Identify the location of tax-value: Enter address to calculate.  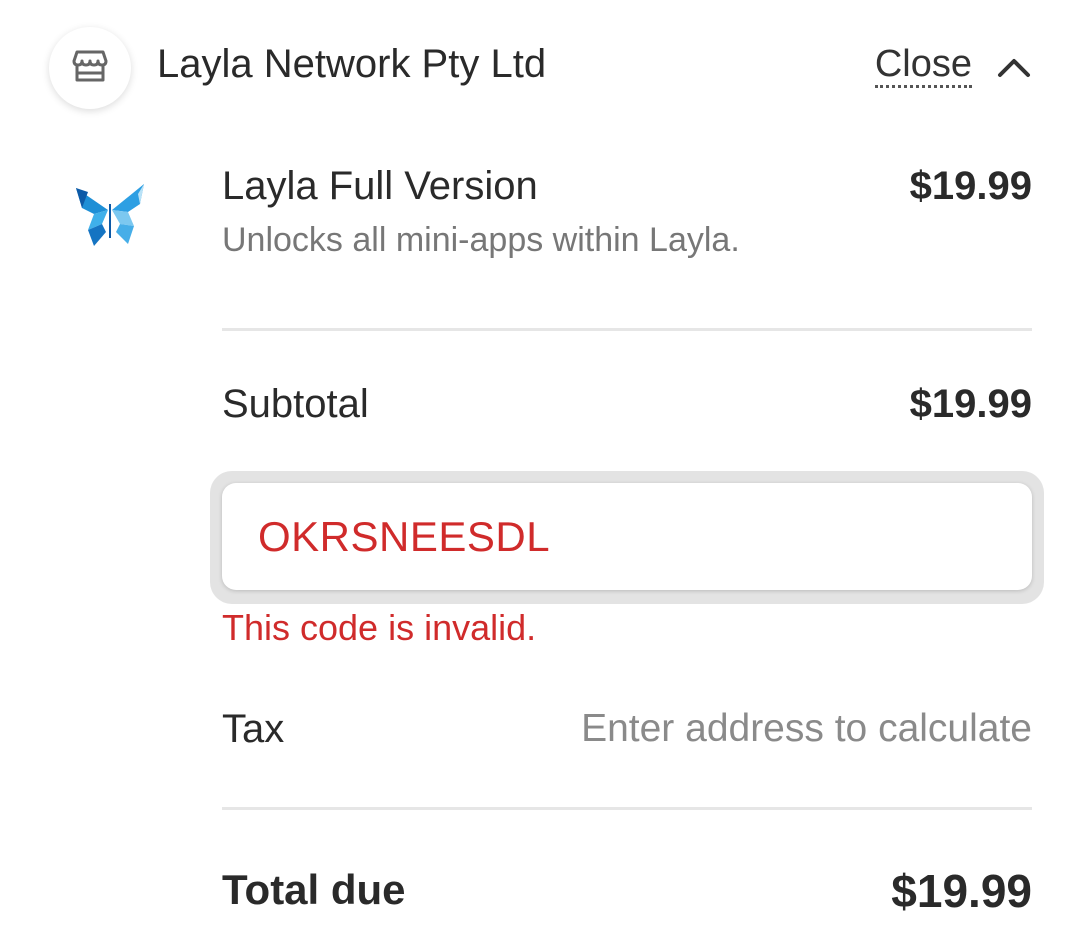
(806, 728).